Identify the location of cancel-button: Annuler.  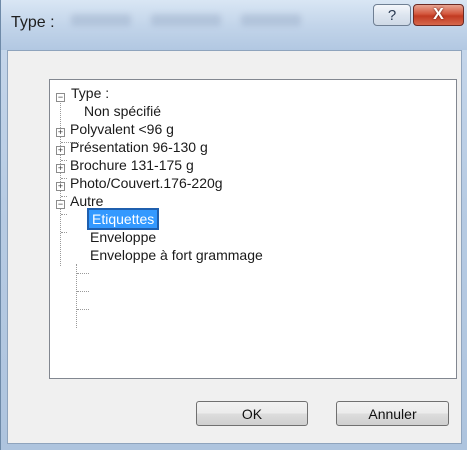
(392, 413).